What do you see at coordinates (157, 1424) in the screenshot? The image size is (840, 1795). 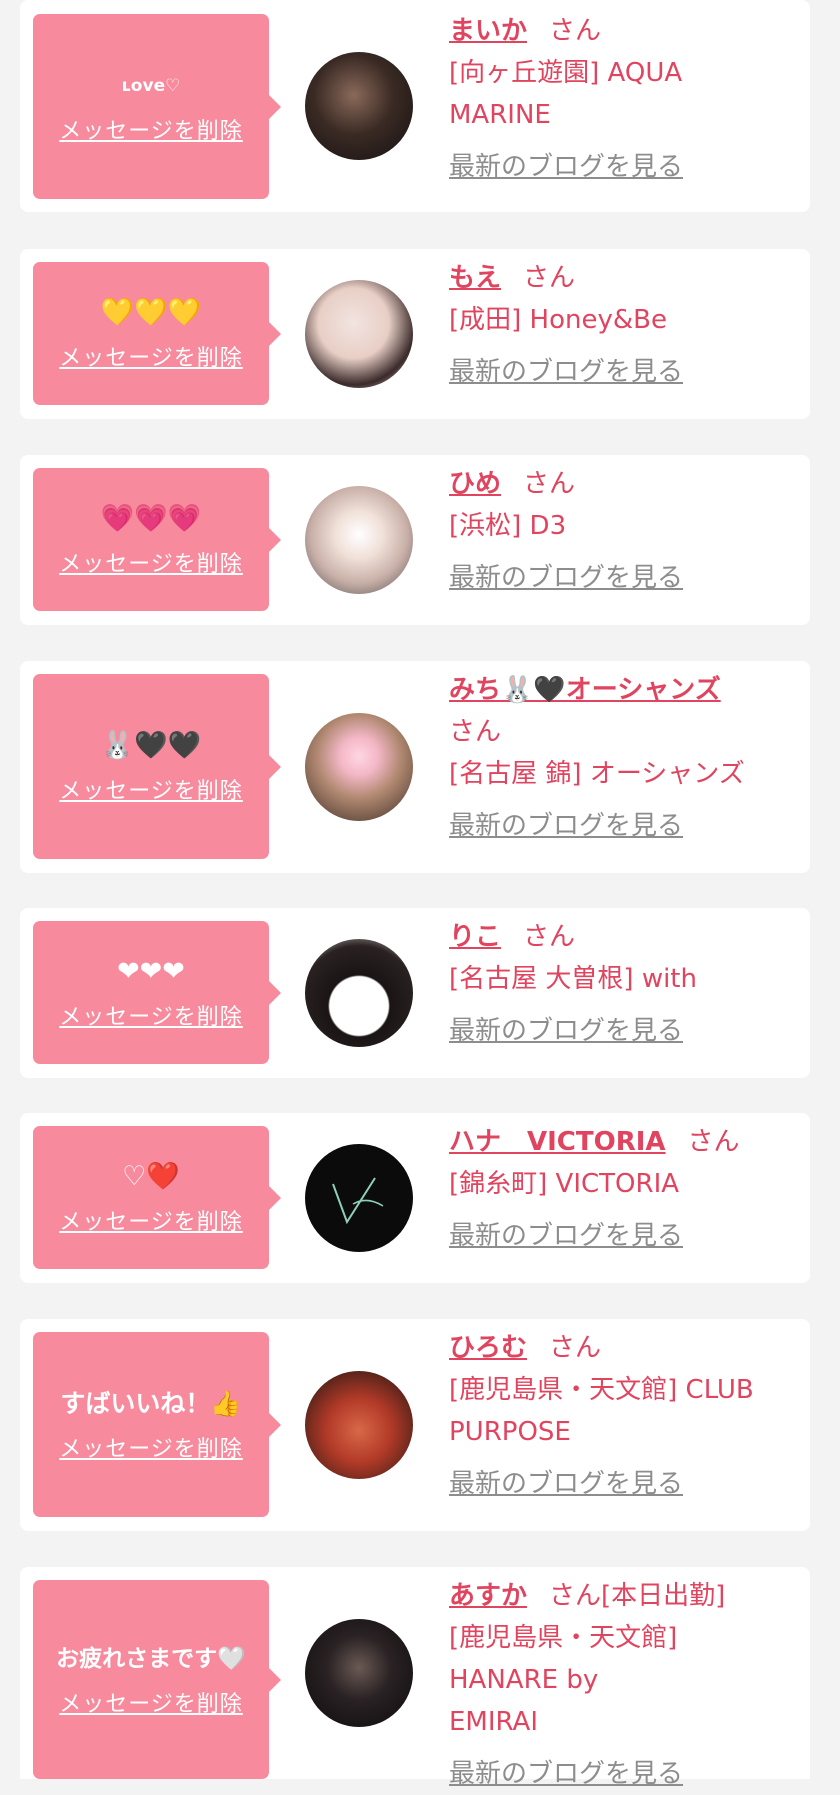 I see `message-bubble: すばいいね！👍 メッセージを削除` at bounding box center [157, 1424].